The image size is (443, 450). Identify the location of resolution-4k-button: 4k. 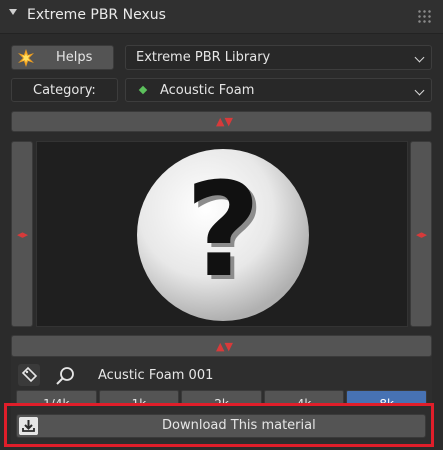
(304, 397).